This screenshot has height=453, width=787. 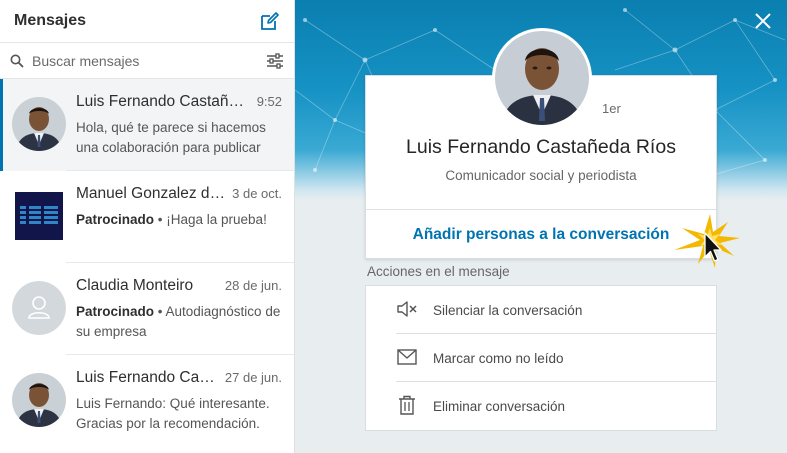 What do you see at coordinates (253, 377) in the screenshot?
I see `conversation-date: 27 de jun.` at bounding box center [253, 377].